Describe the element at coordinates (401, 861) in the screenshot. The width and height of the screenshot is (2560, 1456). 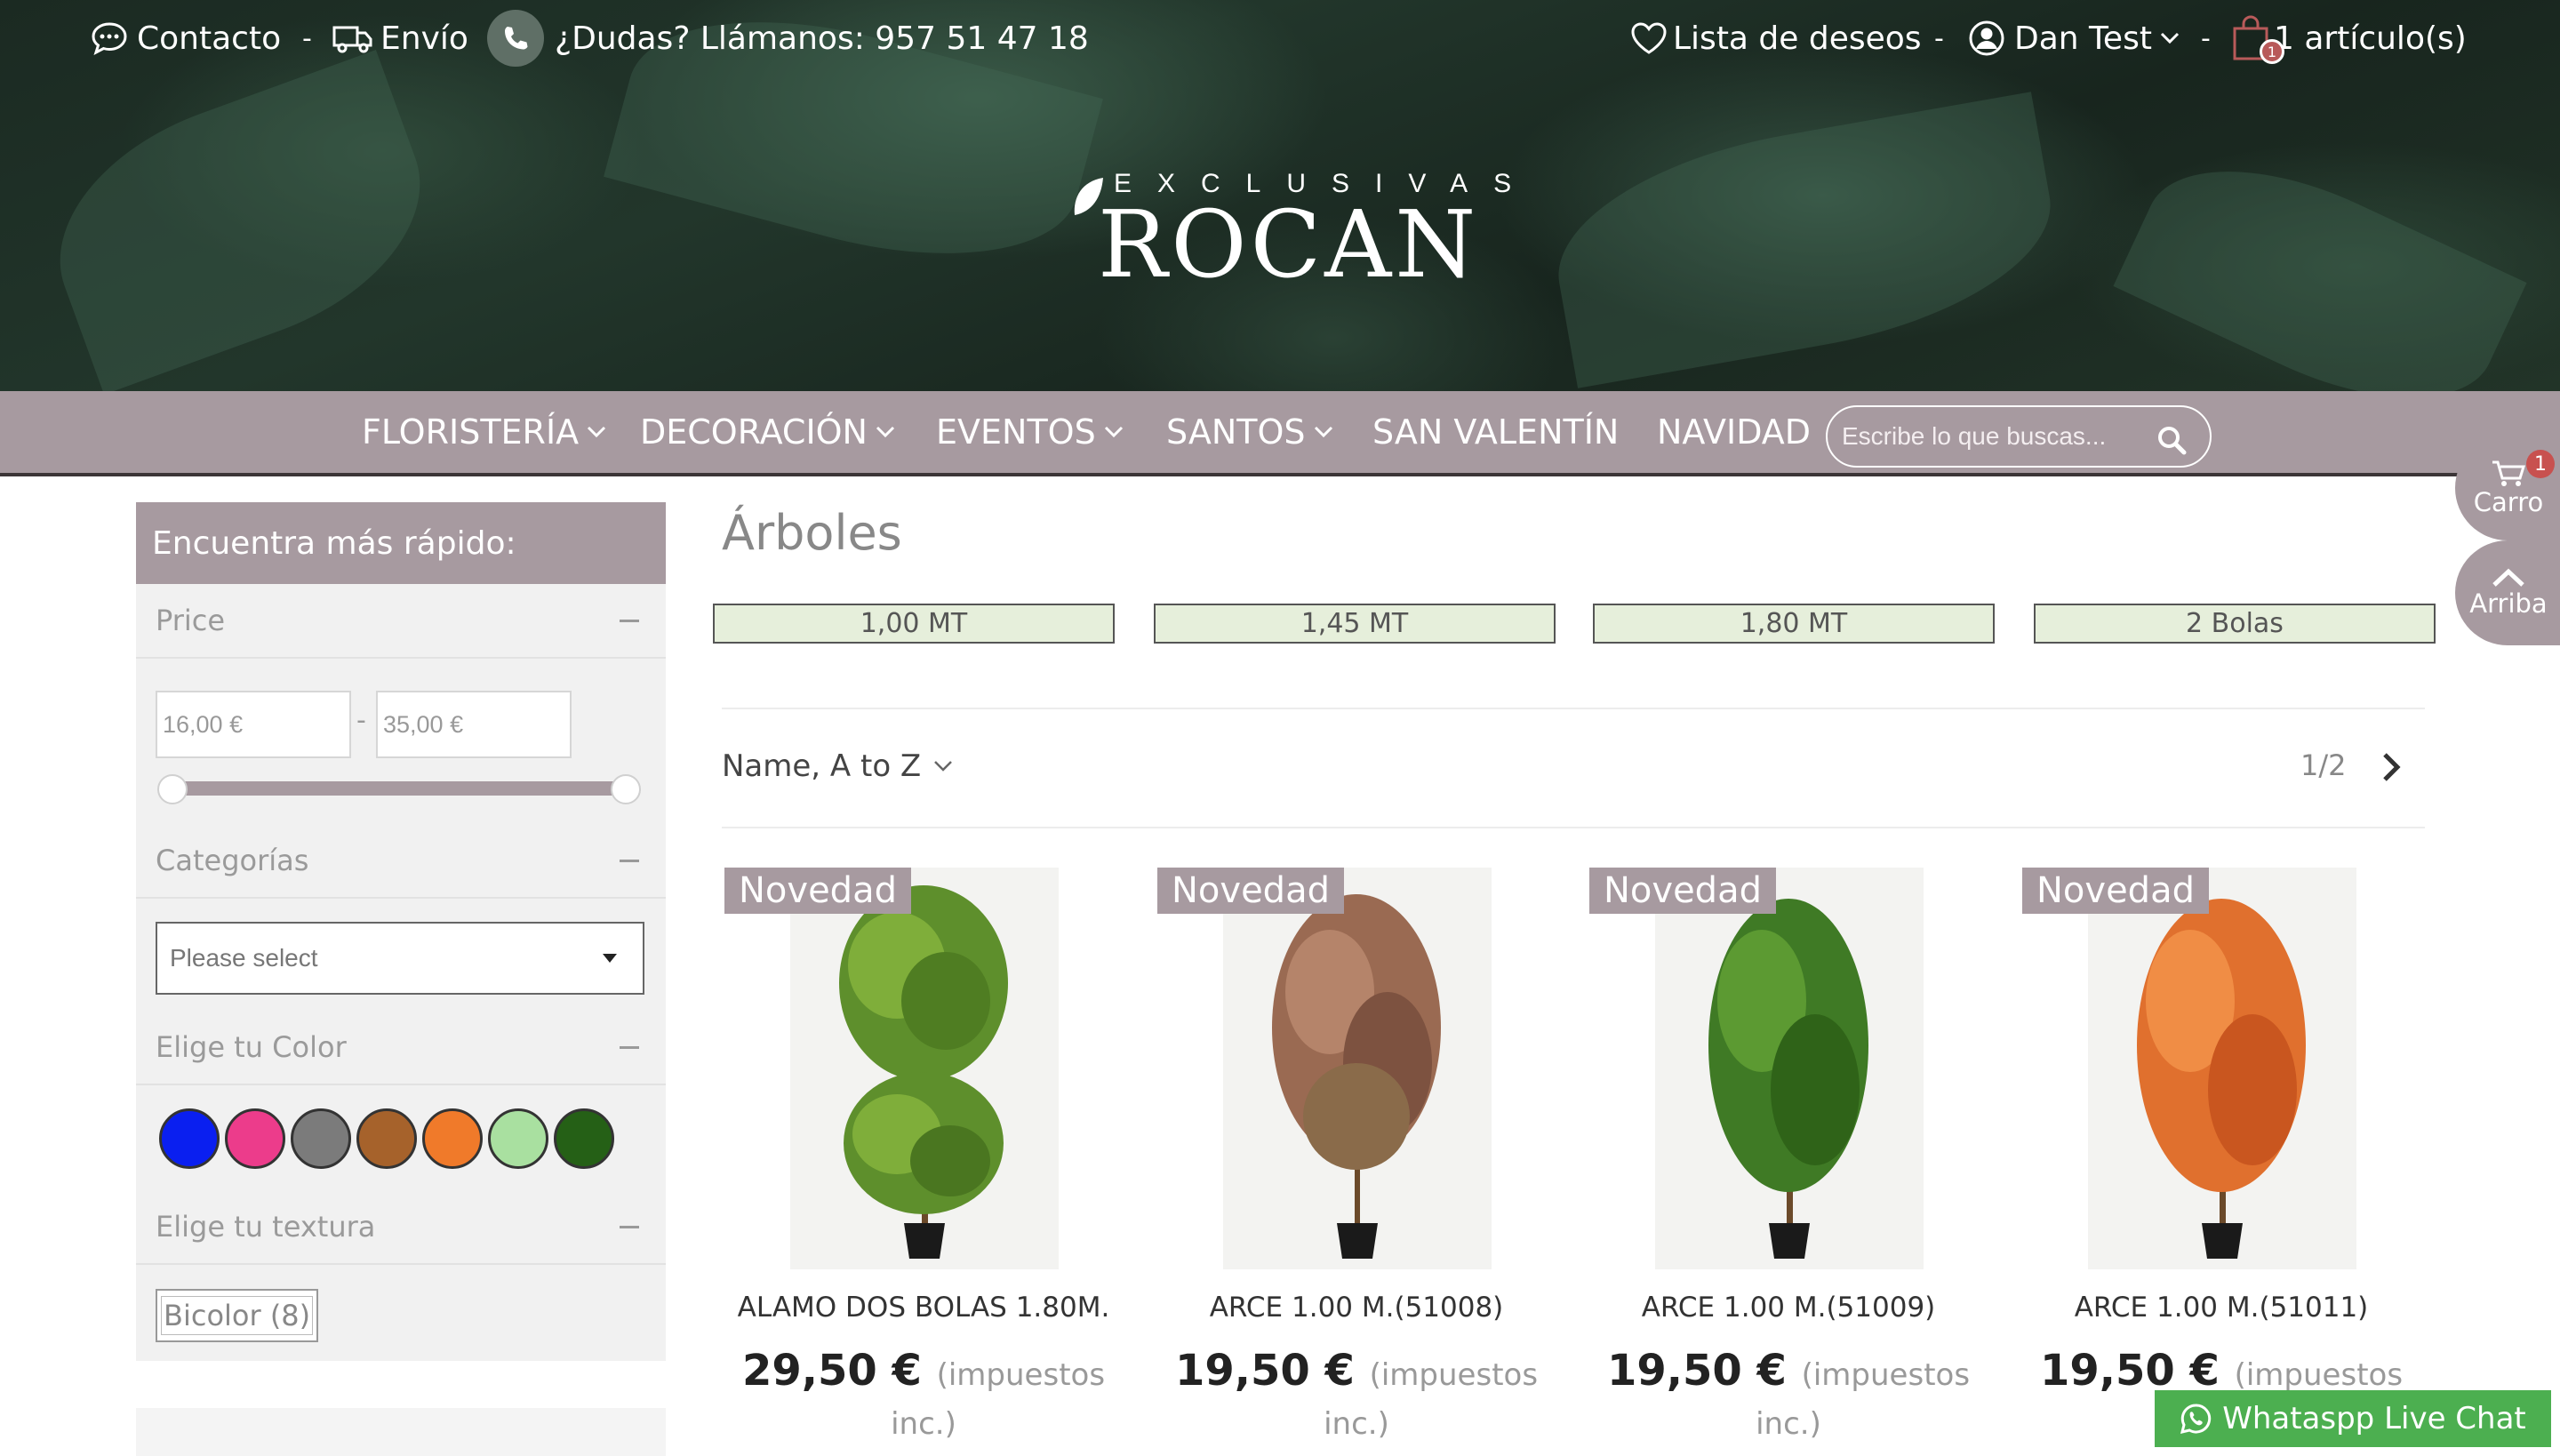
I see `filter-section-categories: Categorías` at that location.